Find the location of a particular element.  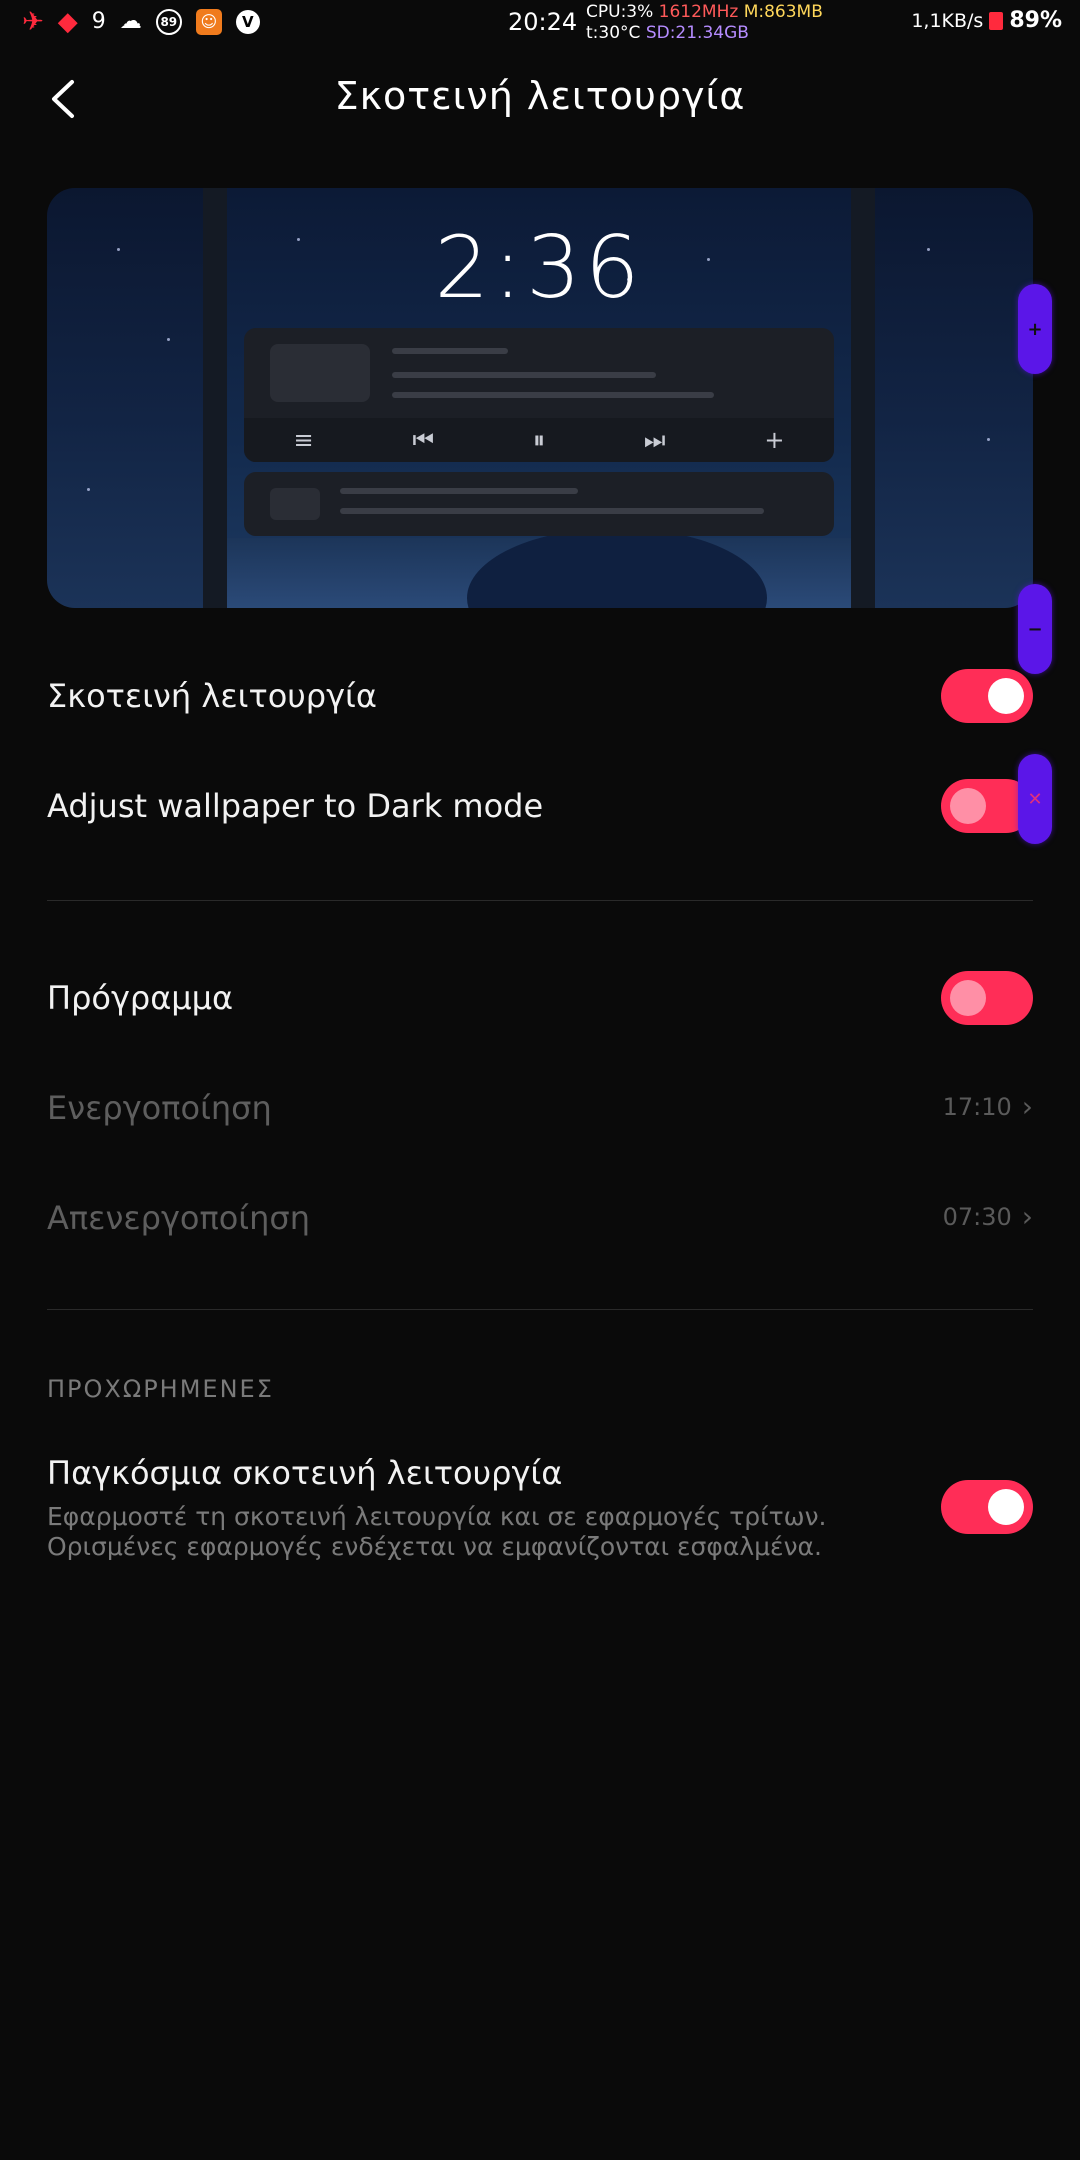

page-title: Σκοτεινή λειτουργία is located at coordinates (540, 96).